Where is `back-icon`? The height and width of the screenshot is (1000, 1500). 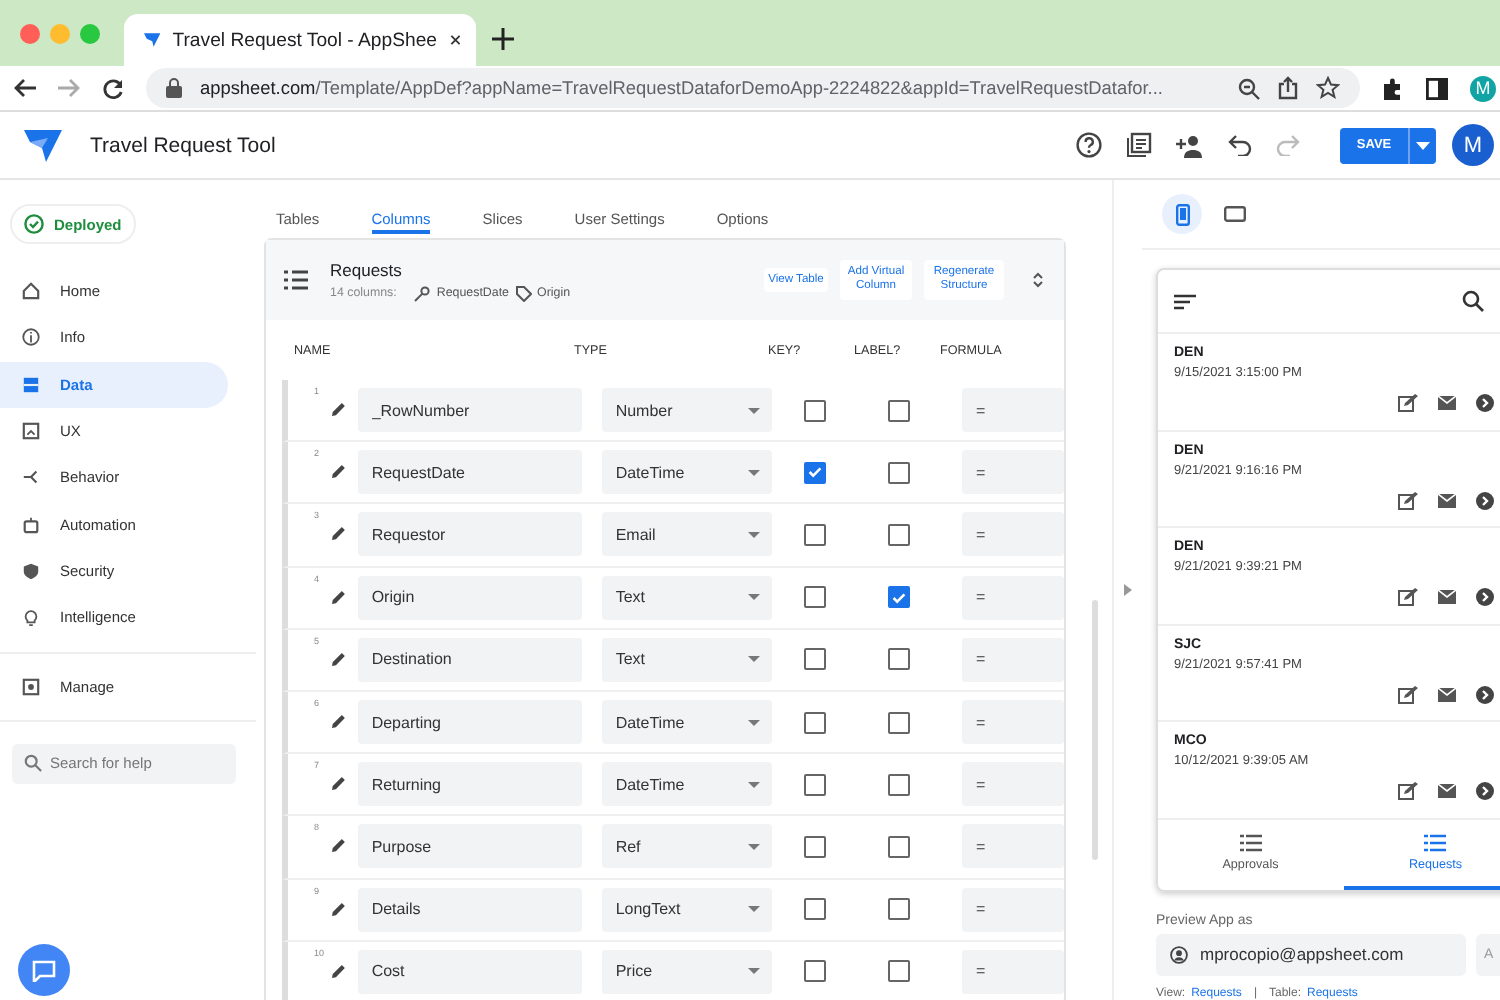
back-icon is located at coordinates (25, 88).